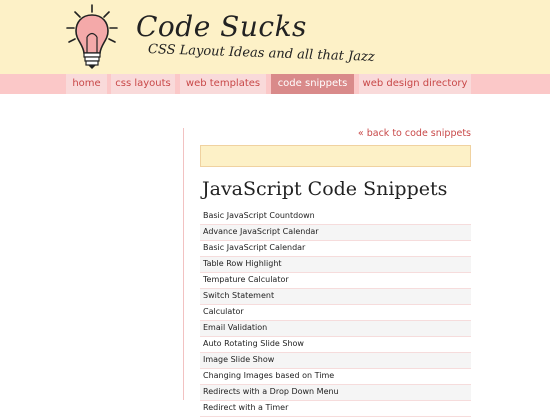 Image resolution: width=550 pixels, height=417 pixels. Describe the element at coordinates (312, 84) in the screenshot. I see `nav-item-code-snippets: code snippets` at that location.